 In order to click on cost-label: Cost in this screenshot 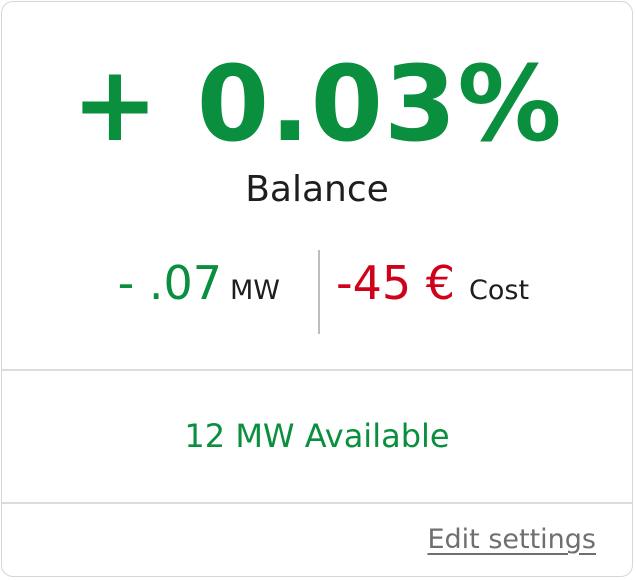, I will do `click(499, 290)`.